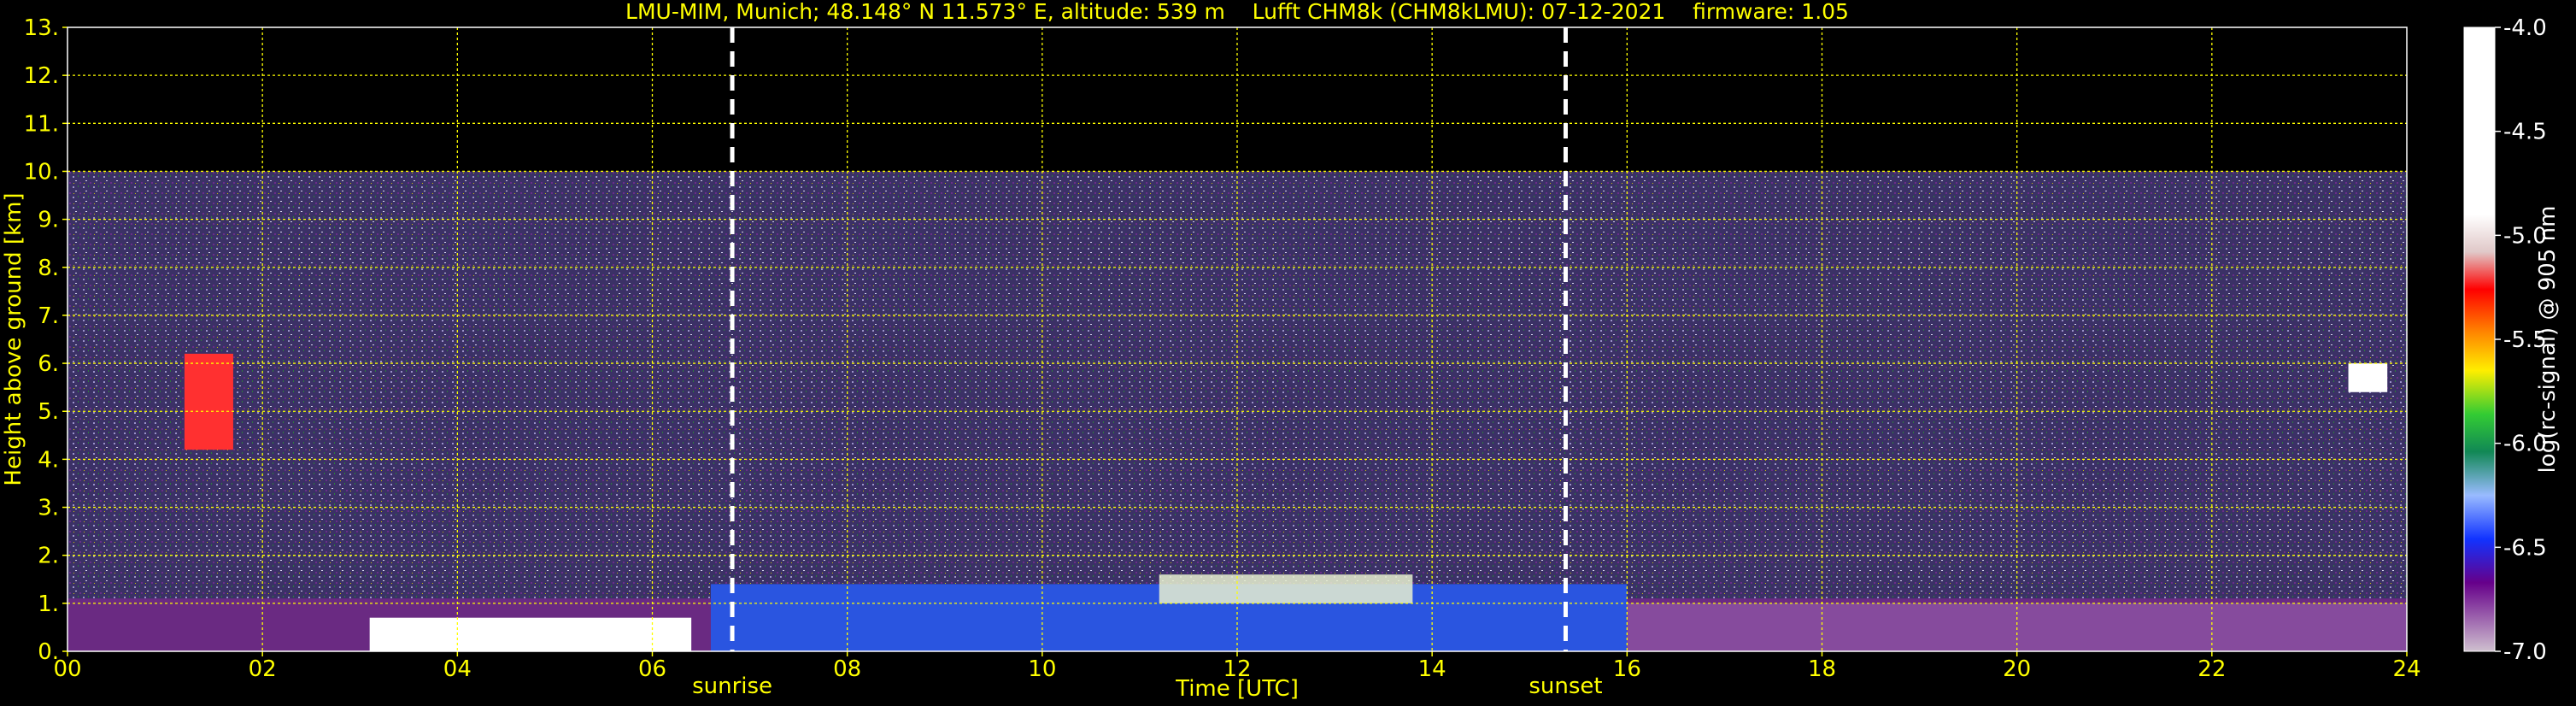 The width and height of the screenshot is (2576, 706). What do you see at coordinates (48, 412) in the screenshot?
I see `y-tick-label: 5.` at bounding box center [48, 412].